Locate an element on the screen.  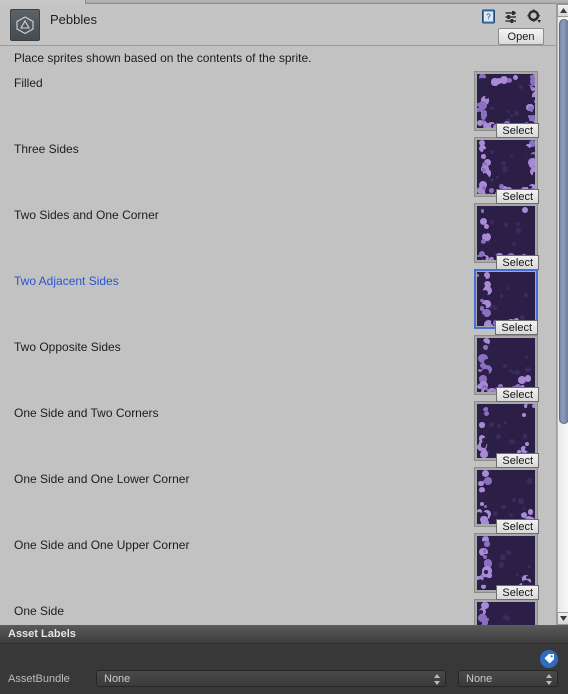
asset-labels-title: Asset Labels is located at coordinates (42, 634).